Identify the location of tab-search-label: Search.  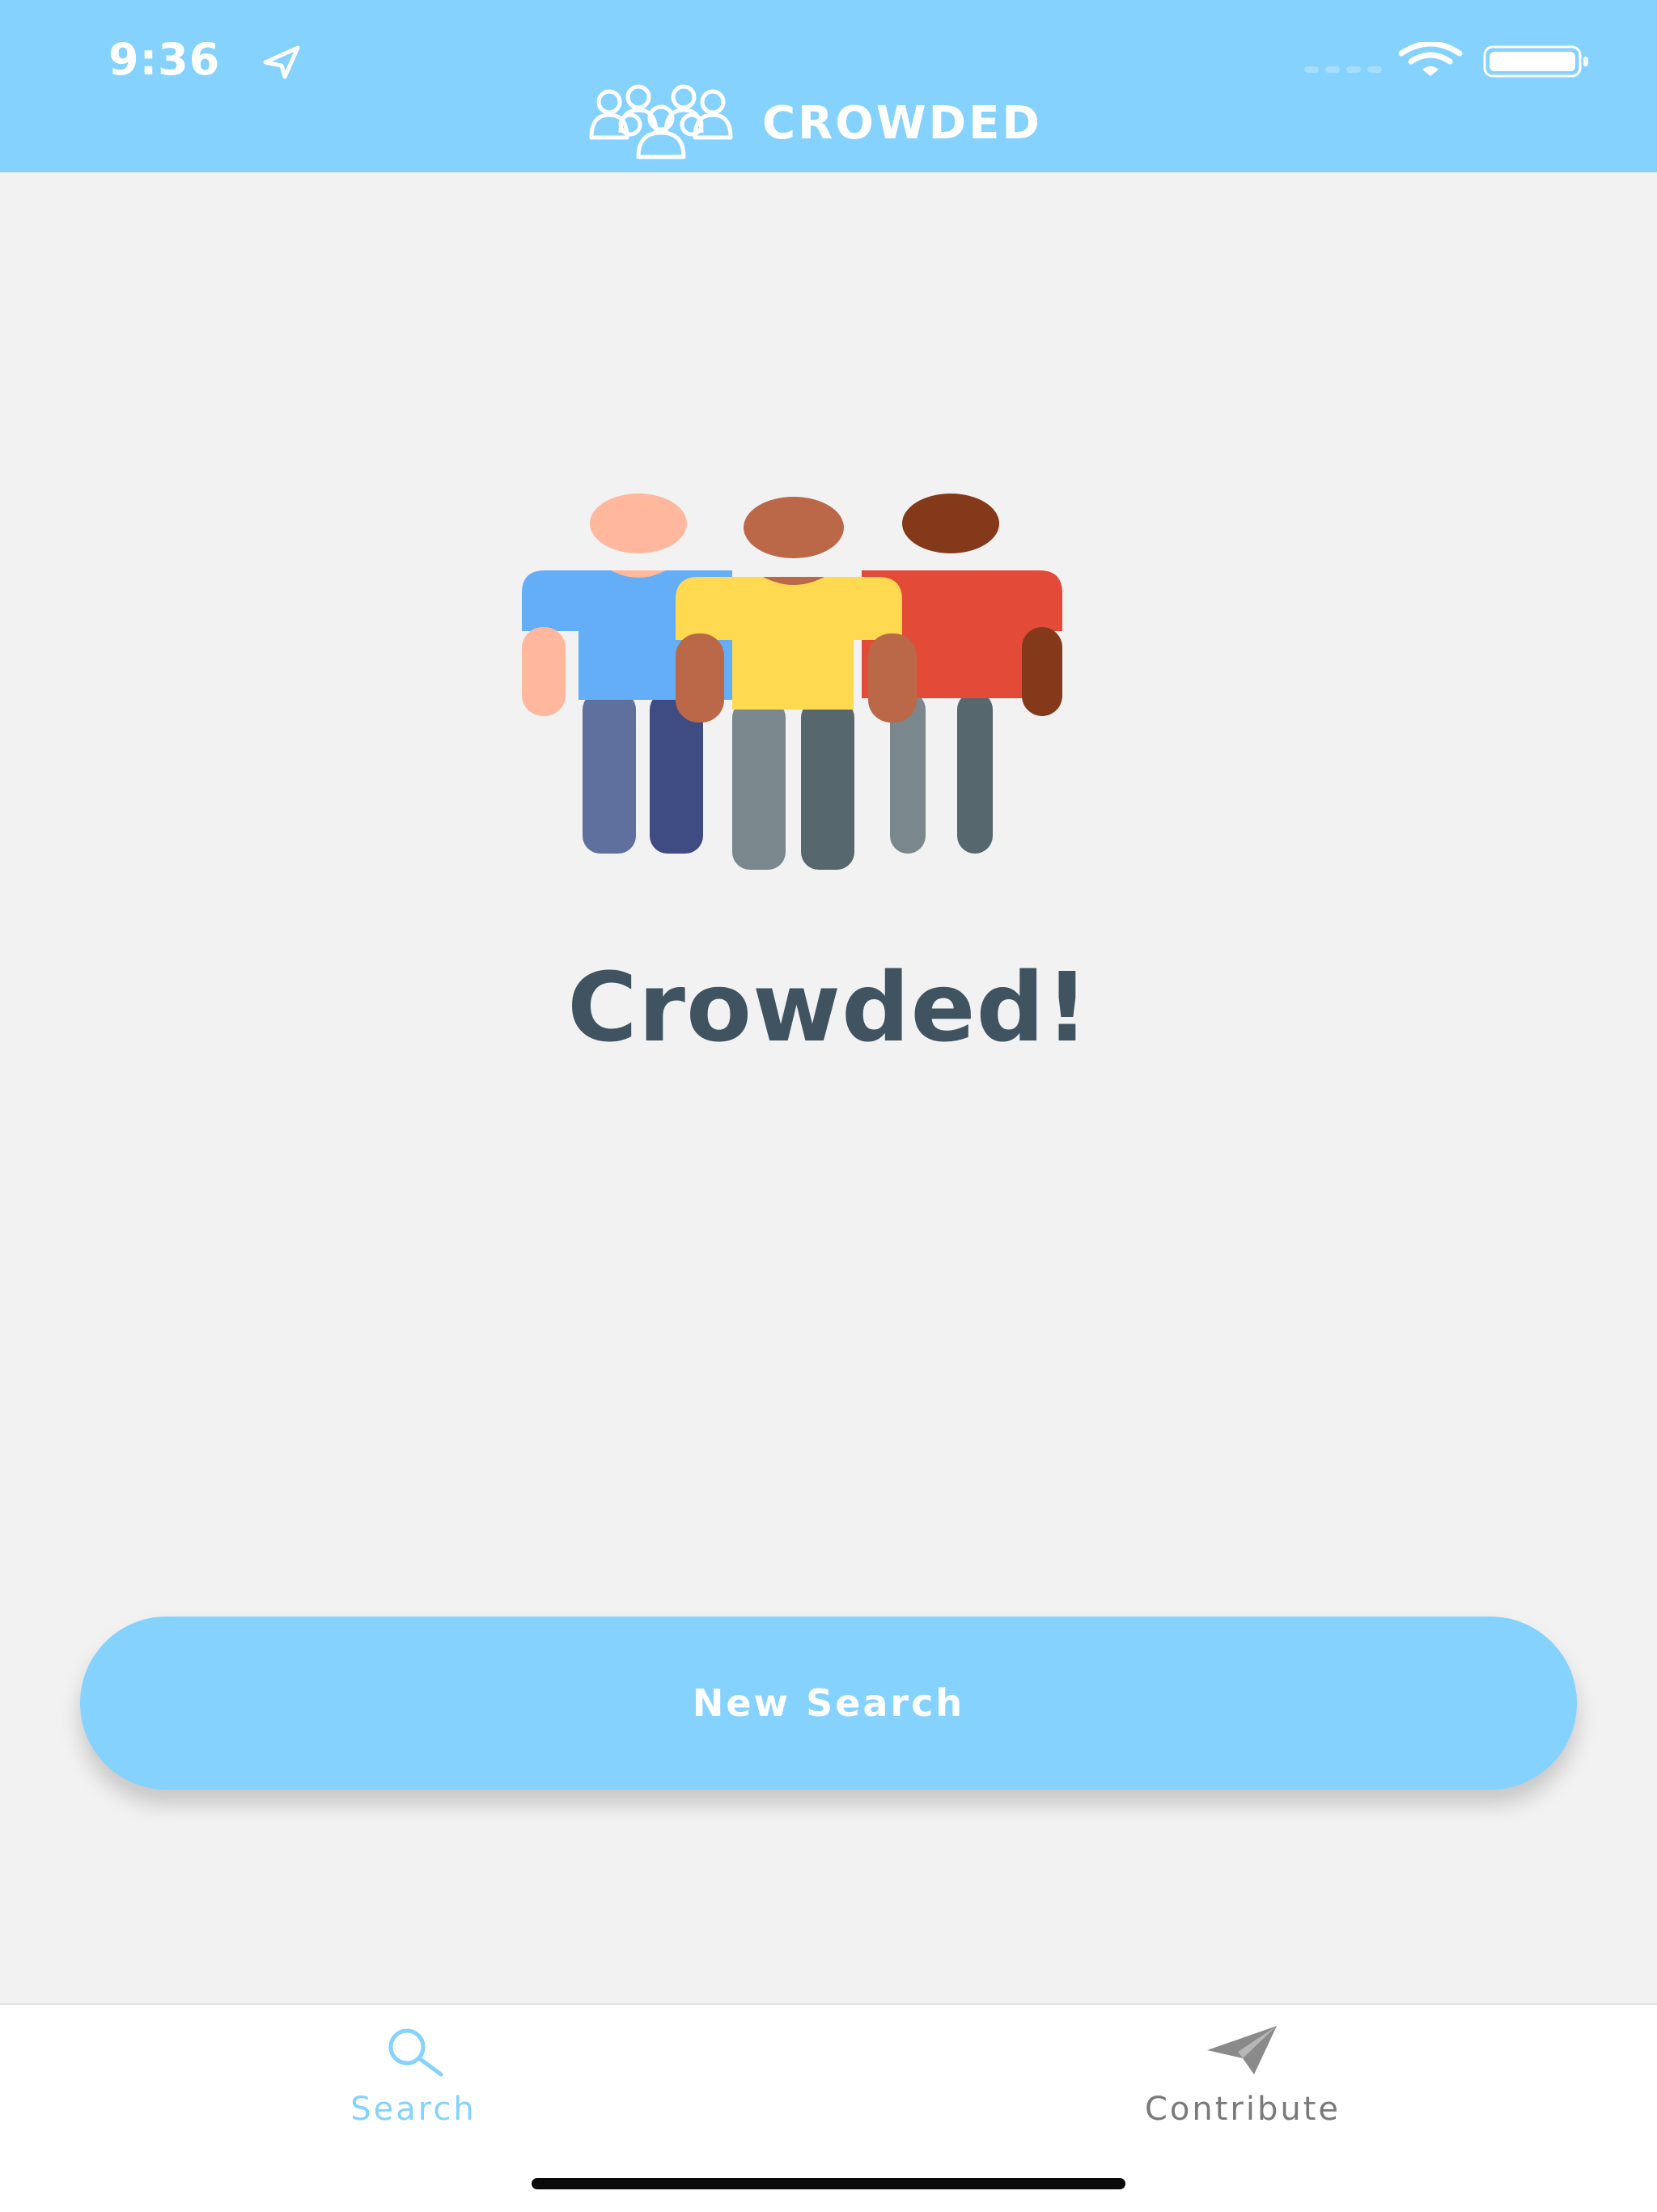
(413, 2109).